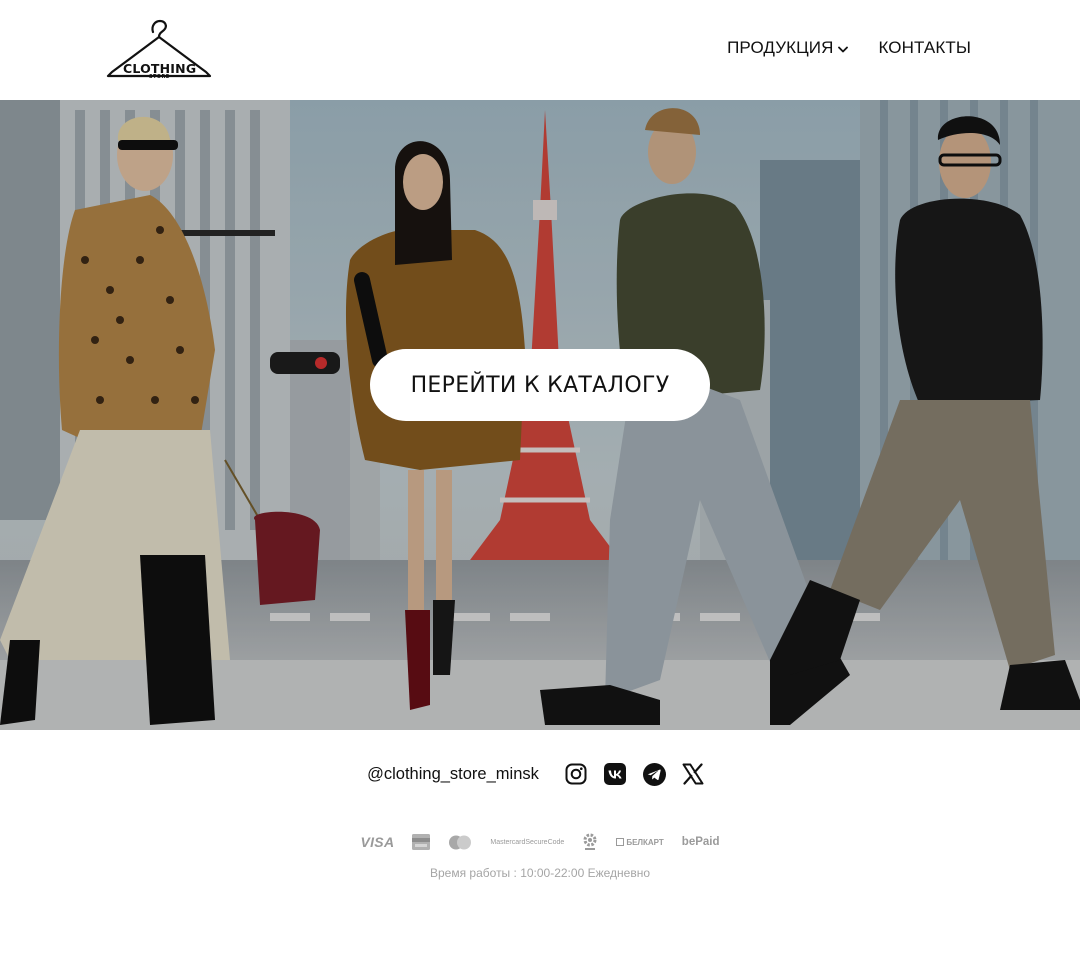 This screenshot has width=1080, height=980. I want to click on nav-contacts: КОНТАКТЫ, so click(924, 48).